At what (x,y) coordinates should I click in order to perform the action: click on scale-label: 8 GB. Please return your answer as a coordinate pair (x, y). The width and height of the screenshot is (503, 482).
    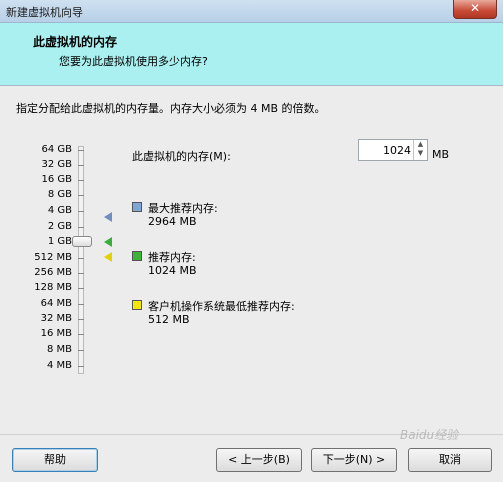
    Looking at the image, I should click on (59, 194).